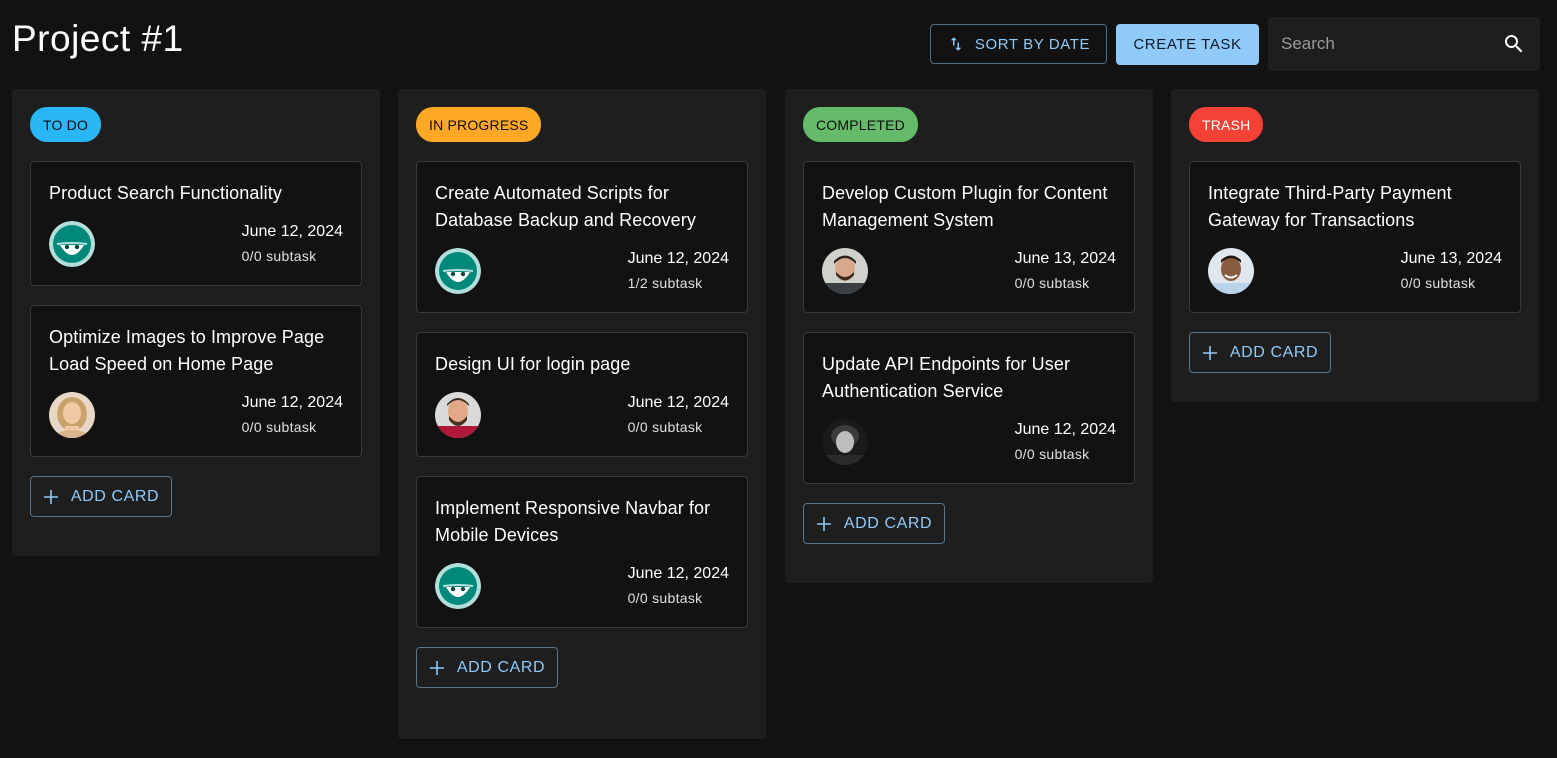 This screenshot has width=1557, height=758. I want to click on status-chip-completed: COMPLETED, so click(860, 124).